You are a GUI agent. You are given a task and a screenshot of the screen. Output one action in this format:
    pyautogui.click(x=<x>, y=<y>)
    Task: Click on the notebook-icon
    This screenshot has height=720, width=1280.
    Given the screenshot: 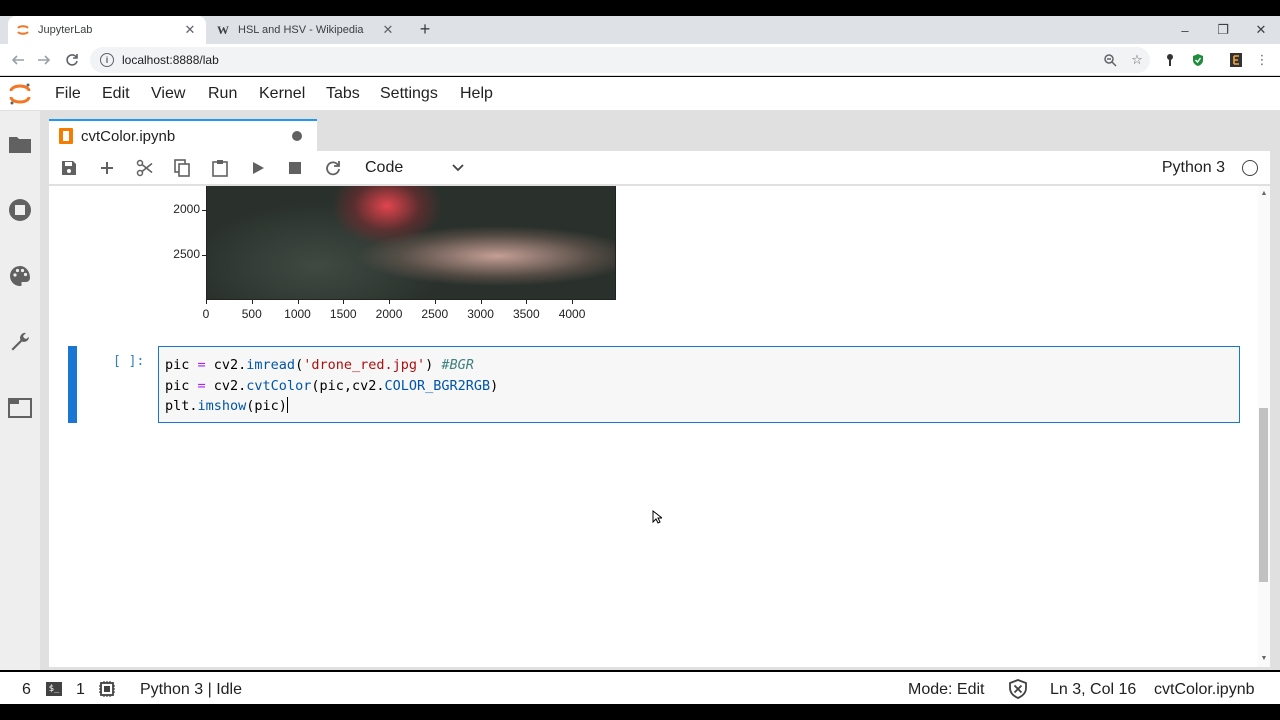 What is the action you would take?
    pyautogui.click(x=66, y=136)
    